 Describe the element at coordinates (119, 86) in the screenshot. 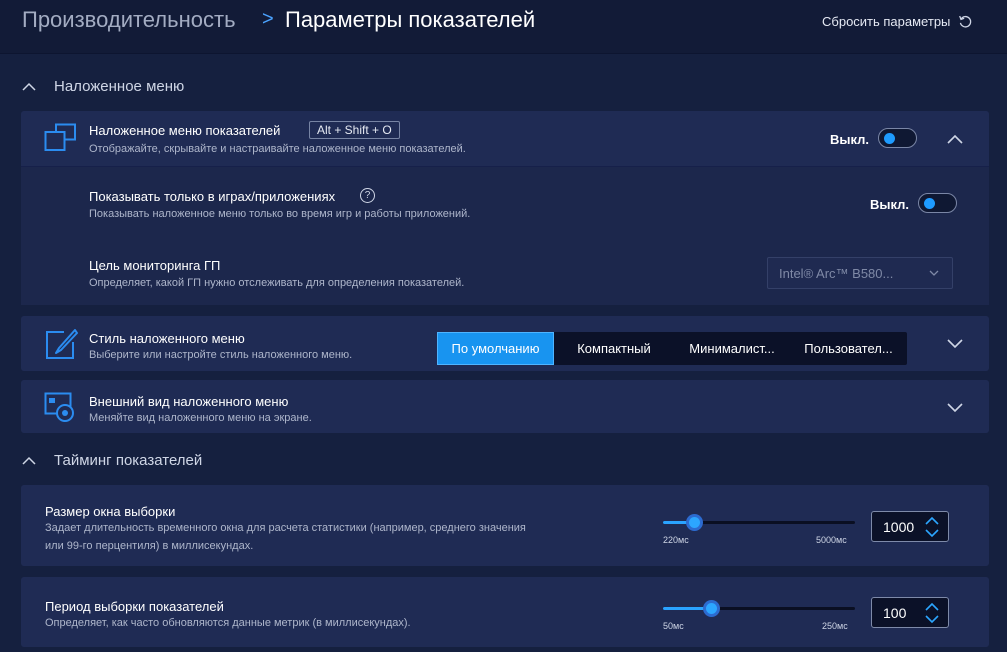

I see `section-overlay-menu-label: Наложенное меню` at that location.